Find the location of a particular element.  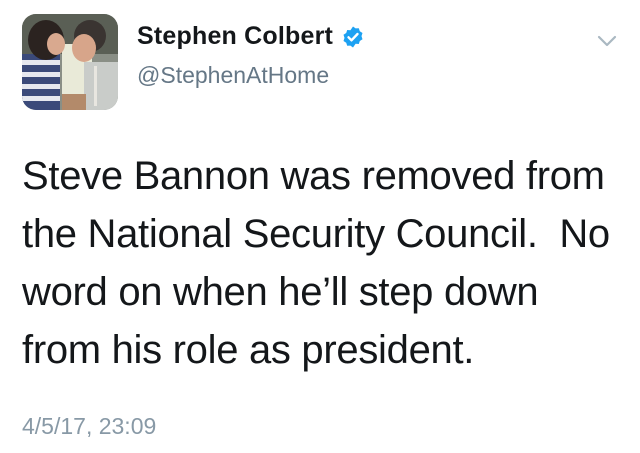

avatar is located at coordinates (70, 62).